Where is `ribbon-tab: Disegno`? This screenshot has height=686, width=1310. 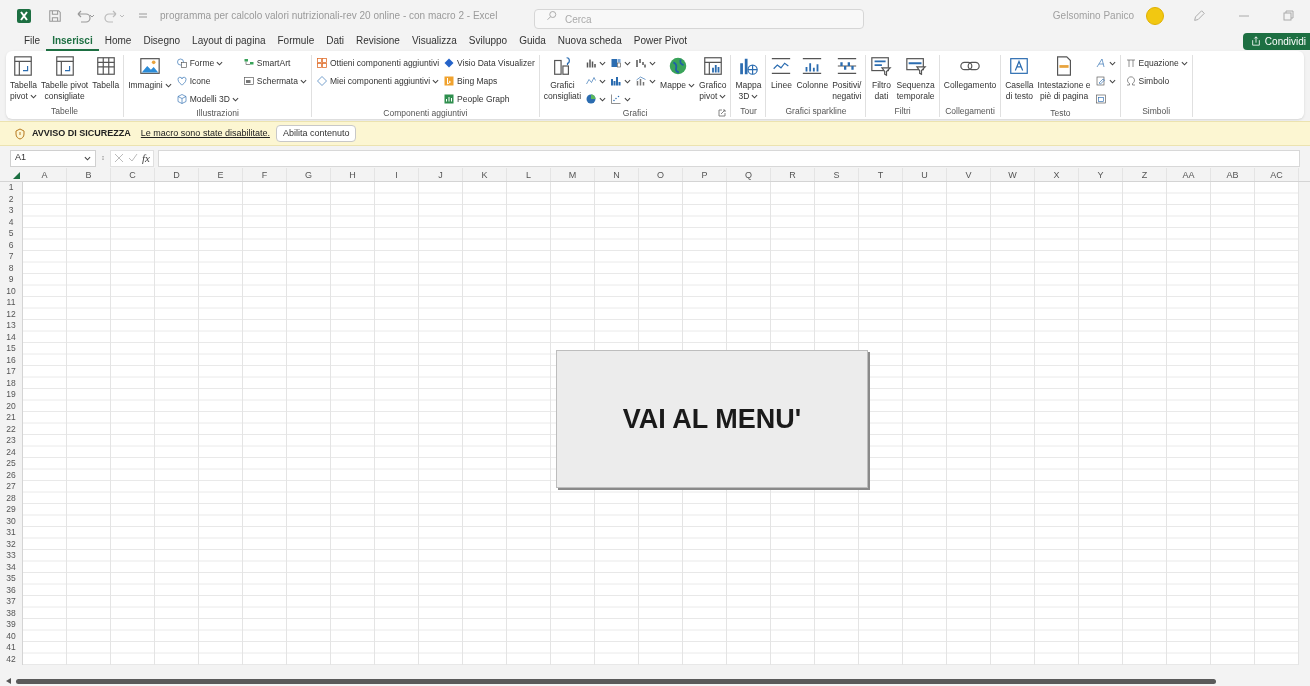 ribbon-tab: Disegno is located at coordinates (162, 41).